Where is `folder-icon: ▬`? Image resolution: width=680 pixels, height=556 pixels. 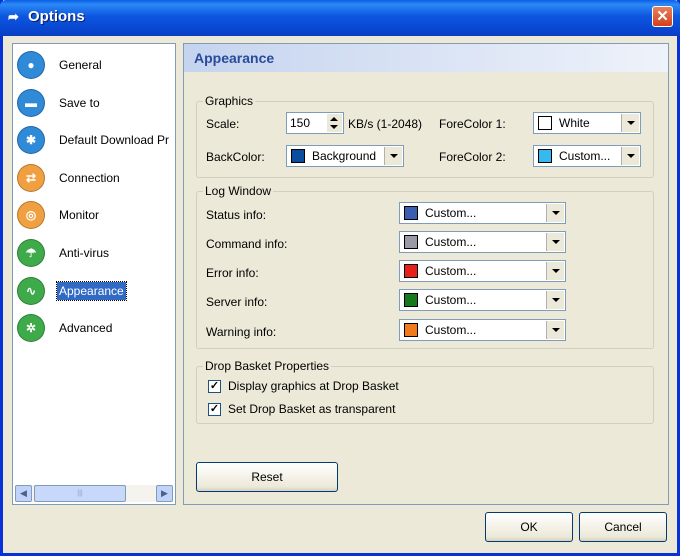
folder-icon: ▬ is located at coordinates (31, 103).